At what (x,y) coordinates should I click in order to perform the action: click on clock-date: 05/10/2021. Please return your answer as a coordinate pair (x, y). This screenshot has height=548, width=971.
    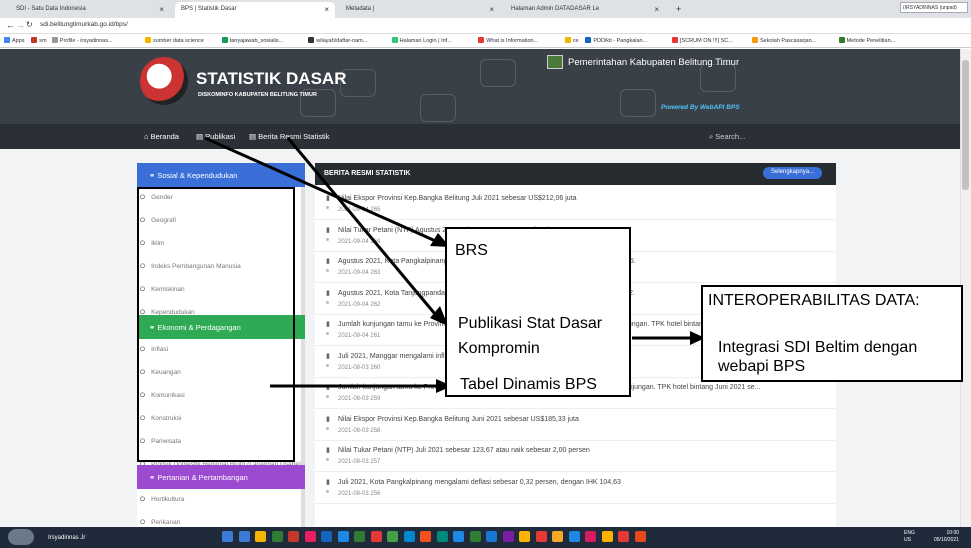
    Looking at the image, I should click on (947, 540).